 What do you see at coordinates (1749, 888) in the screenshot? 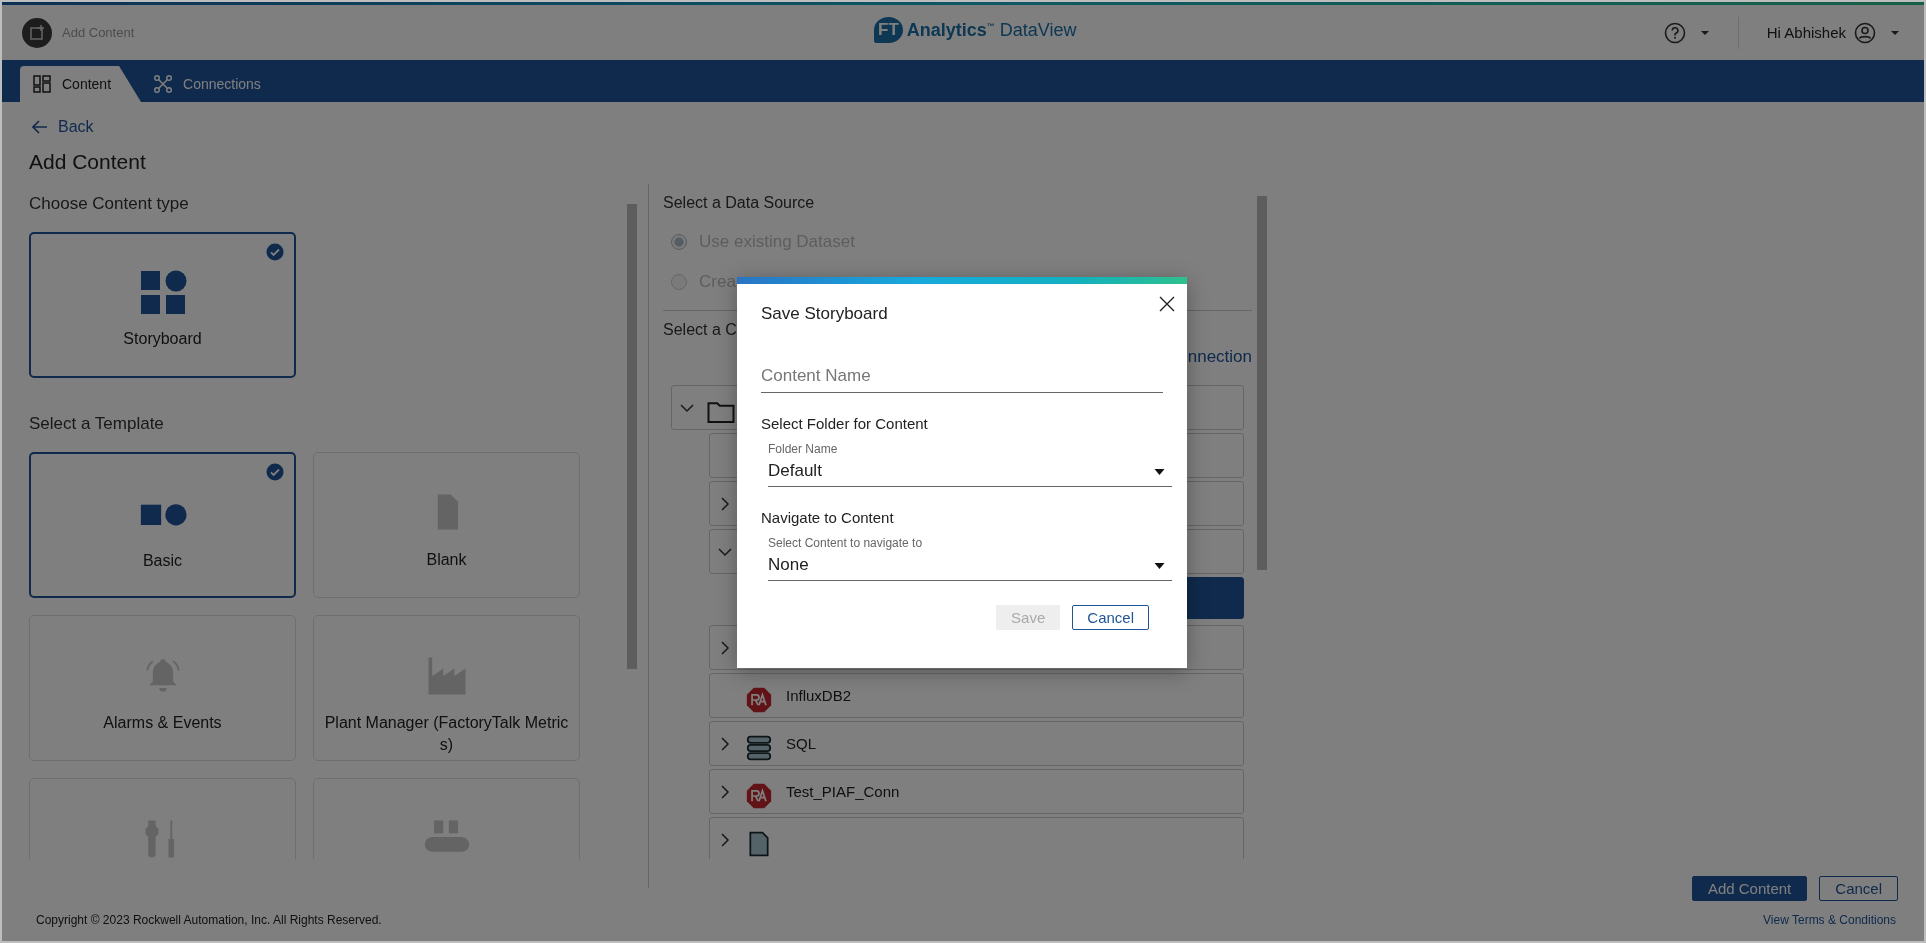
I see `add-content-button: Add Content` at bounding box center [1749, 888].